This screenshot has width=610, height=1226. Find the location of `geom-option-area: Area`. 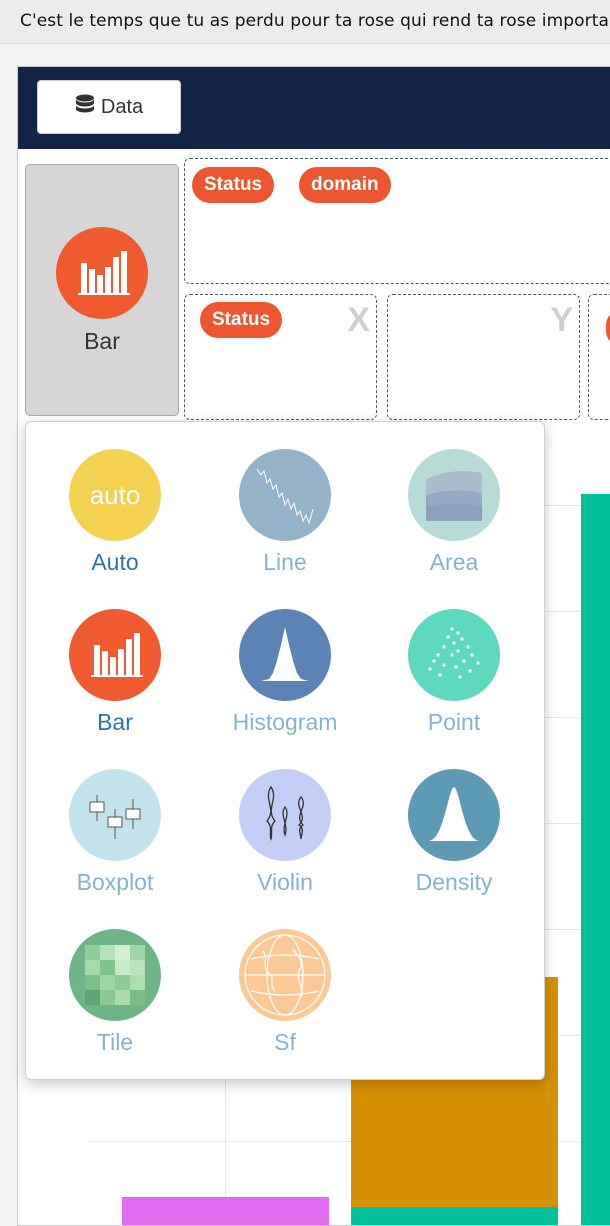

geom-option-area: Area is located at coordinates (454, 519).